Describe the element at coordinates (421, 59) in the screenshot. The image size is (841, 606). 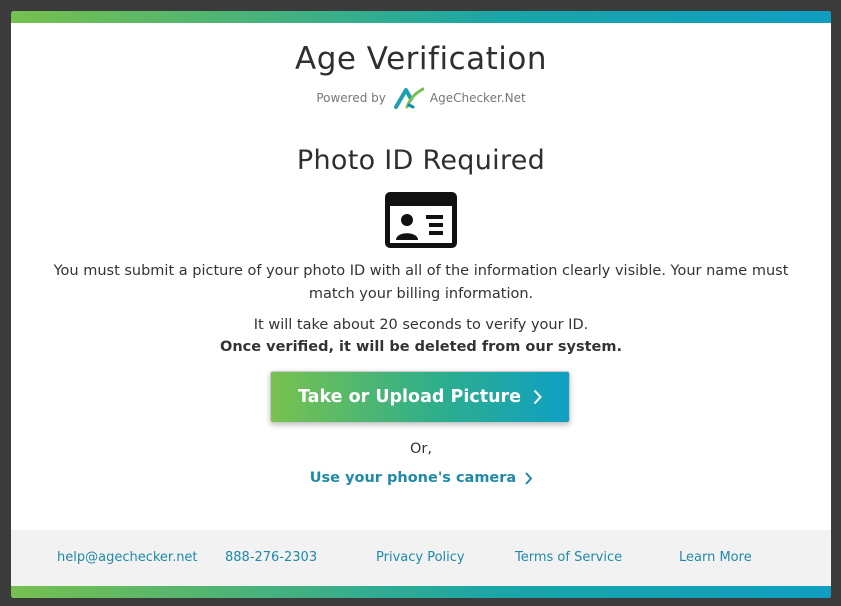
I see `page-title: Age Verification` at that location.